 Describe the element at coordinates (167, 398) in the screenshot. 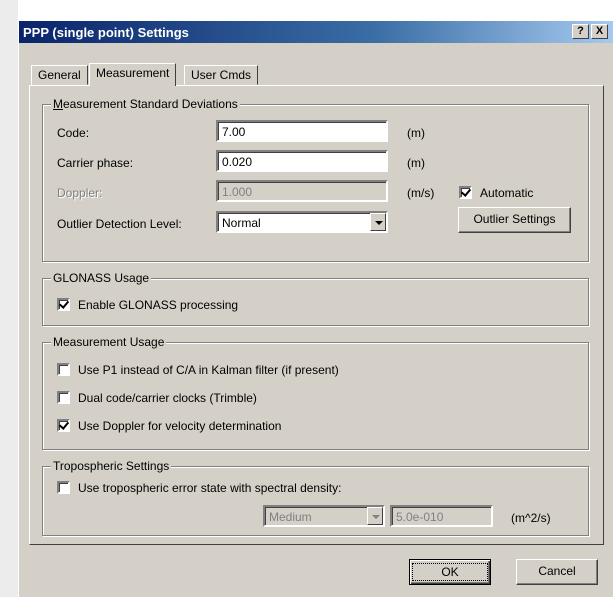

I see `dual-clocks-label: Dual code/carrier clocks (Trimble)` at that location.